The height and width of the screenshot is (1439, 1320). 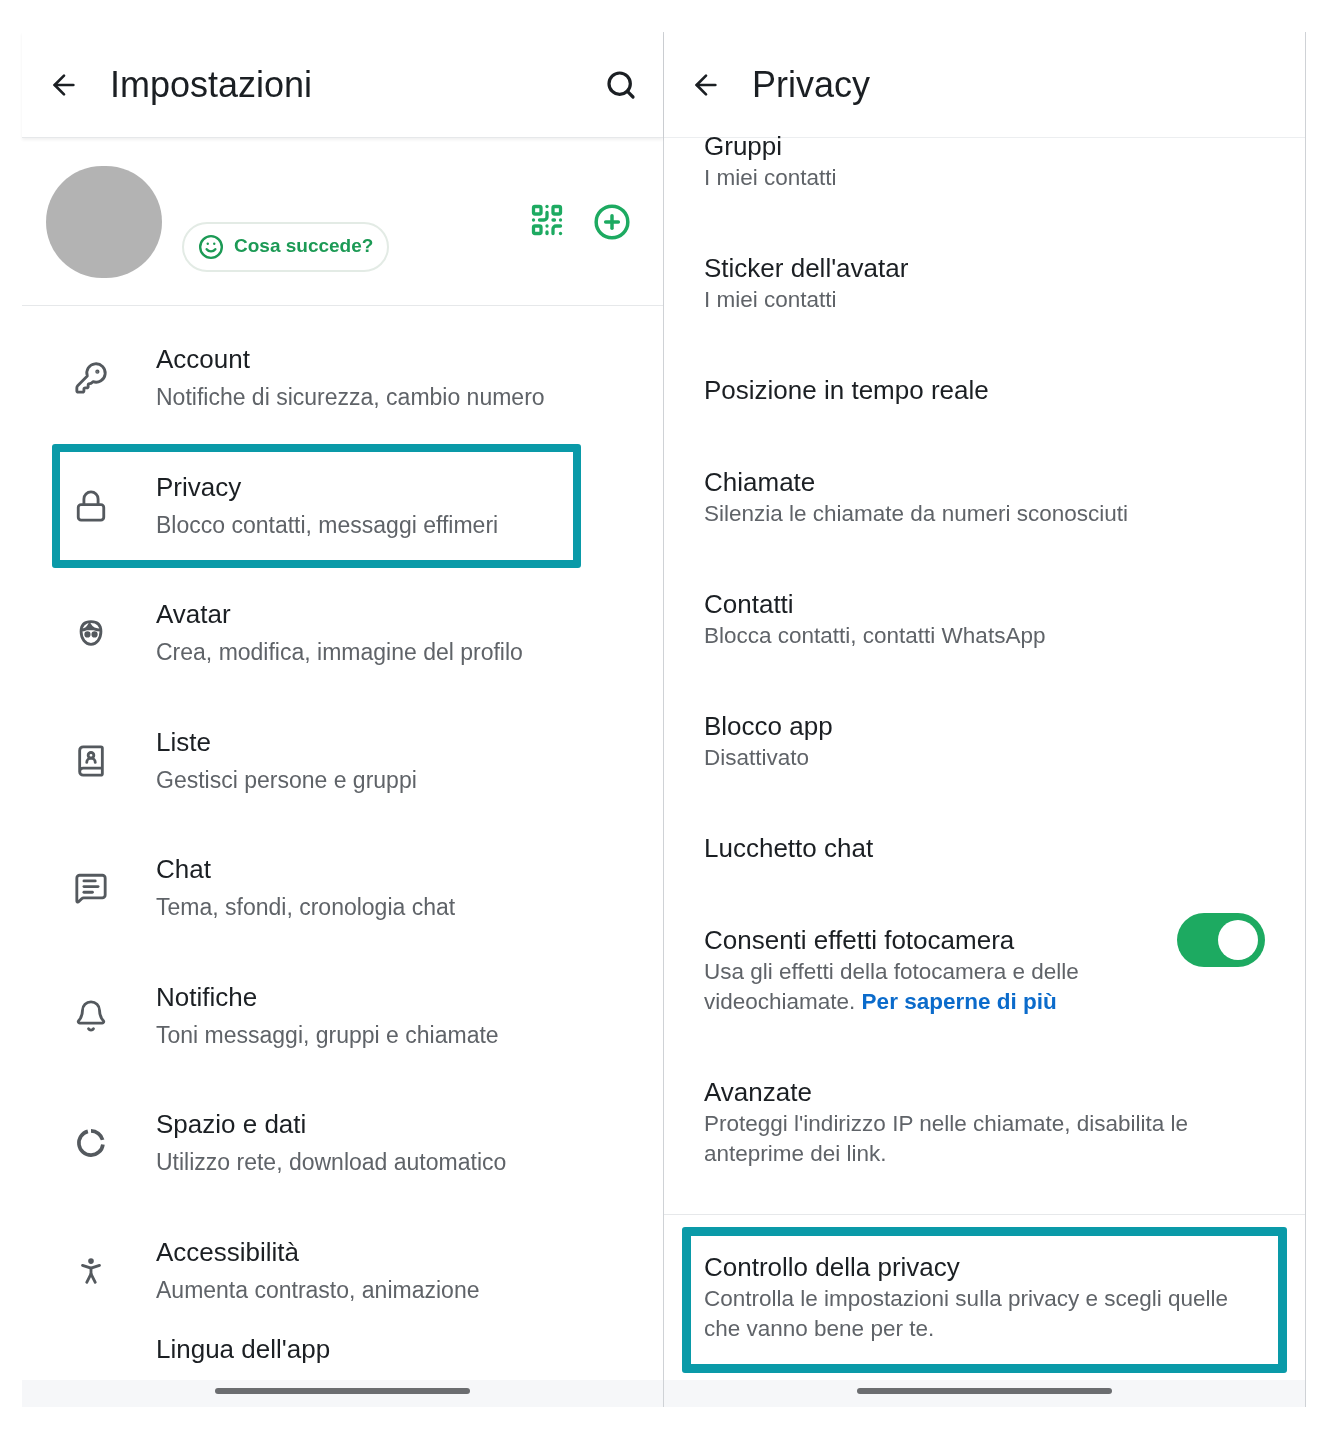 I want to click on screen-title: Impostazioni, so click(x=211, y=84).